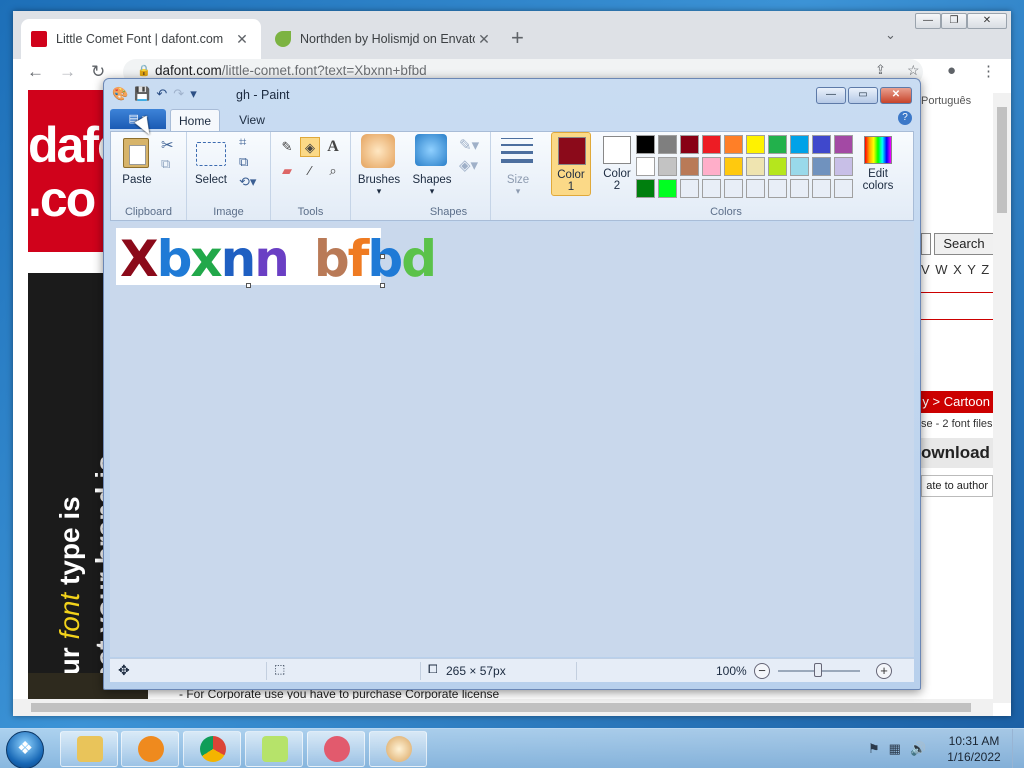  Describe the element at coordinates (378, 151) in the screenshot. I see `brushes-icon` at that location.